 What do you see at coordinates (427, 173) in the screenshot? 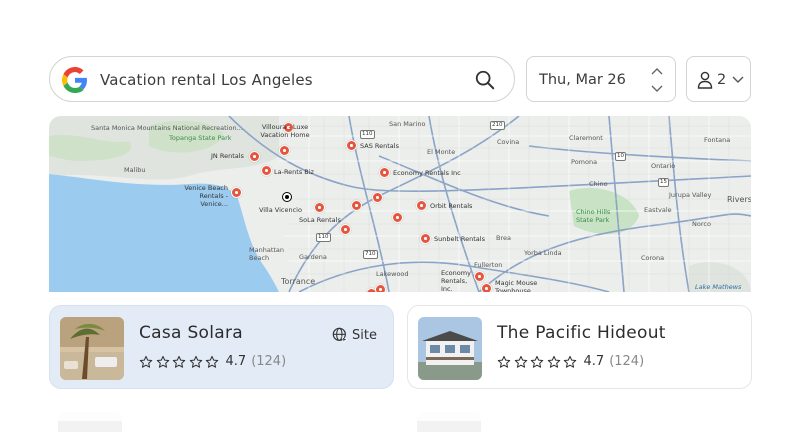
I see `map-pin-label: Economy Rentals Inc` at bounding box center [427, 173].